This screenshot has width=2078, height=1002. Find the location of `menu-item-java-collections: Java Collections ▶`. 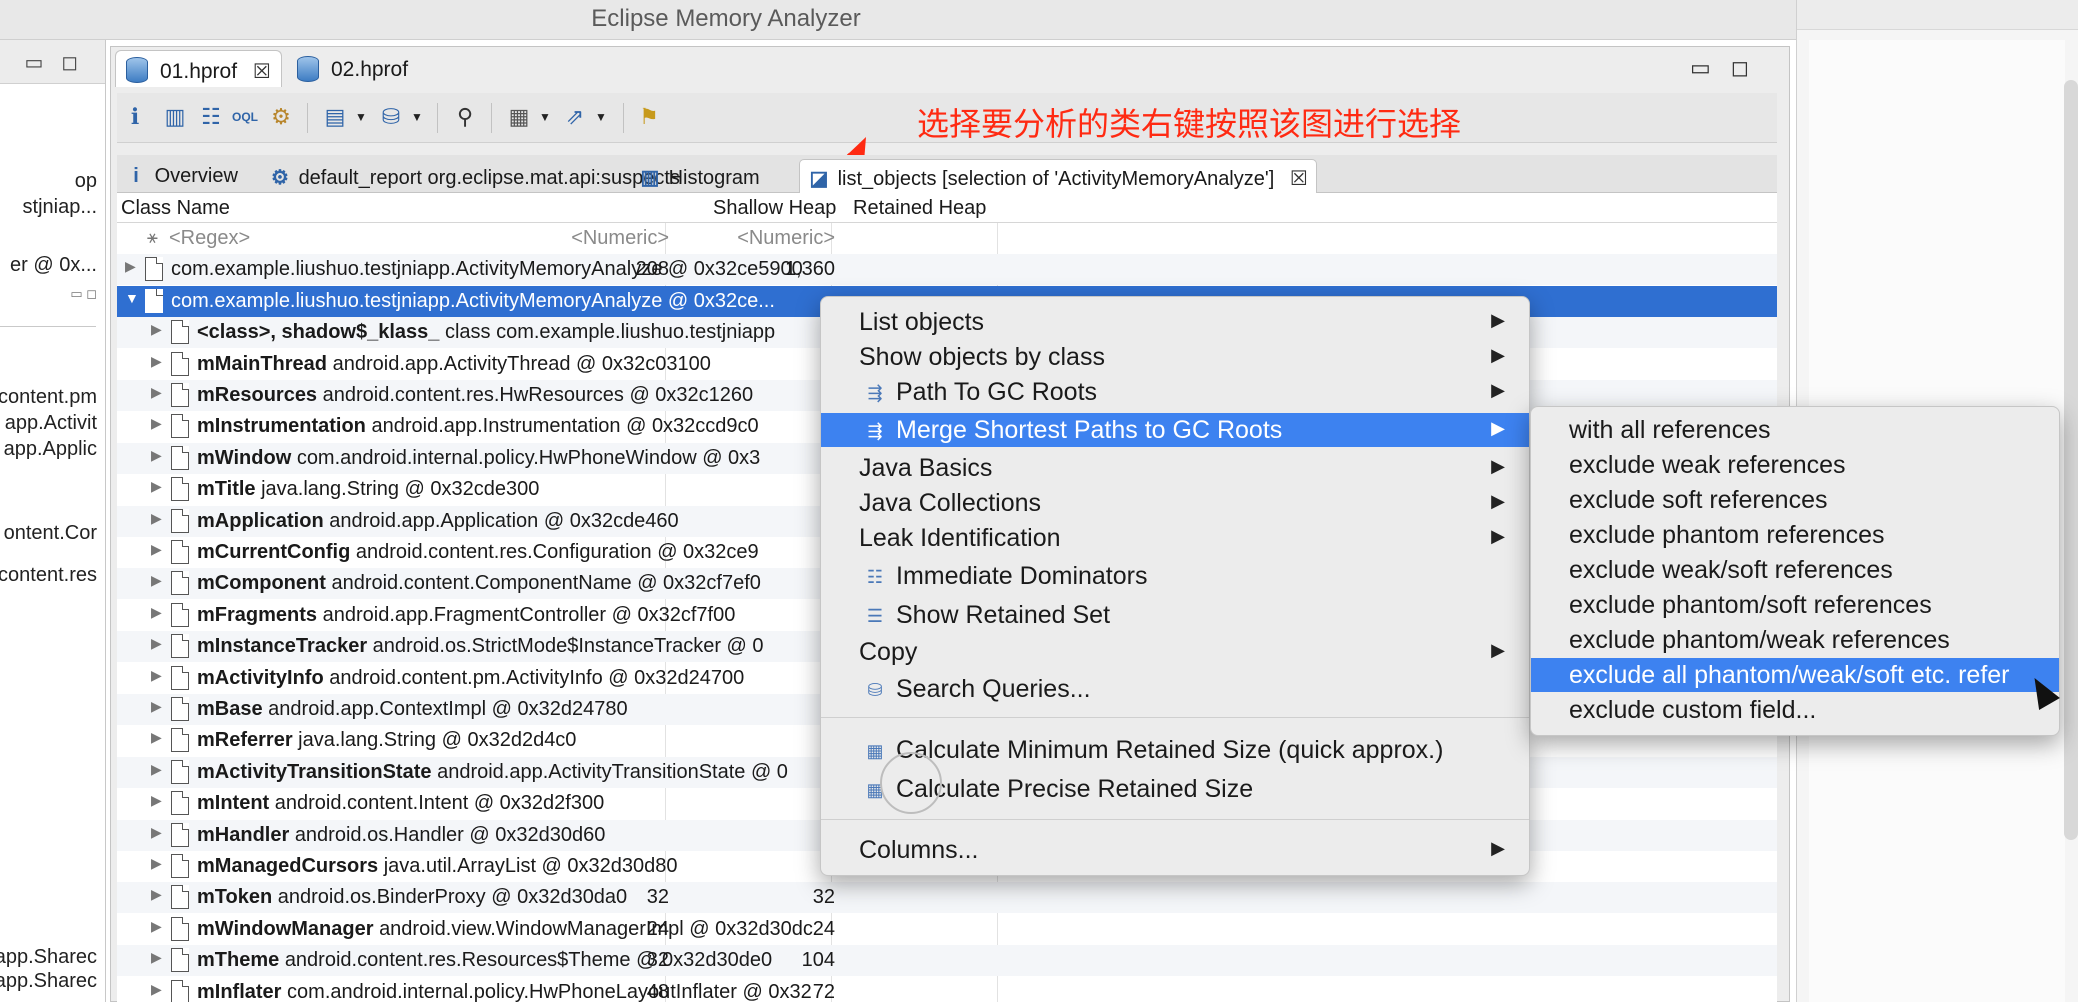

menu-item-java-collections: Java Collections ▶ is located at coordinates (1175, 503).